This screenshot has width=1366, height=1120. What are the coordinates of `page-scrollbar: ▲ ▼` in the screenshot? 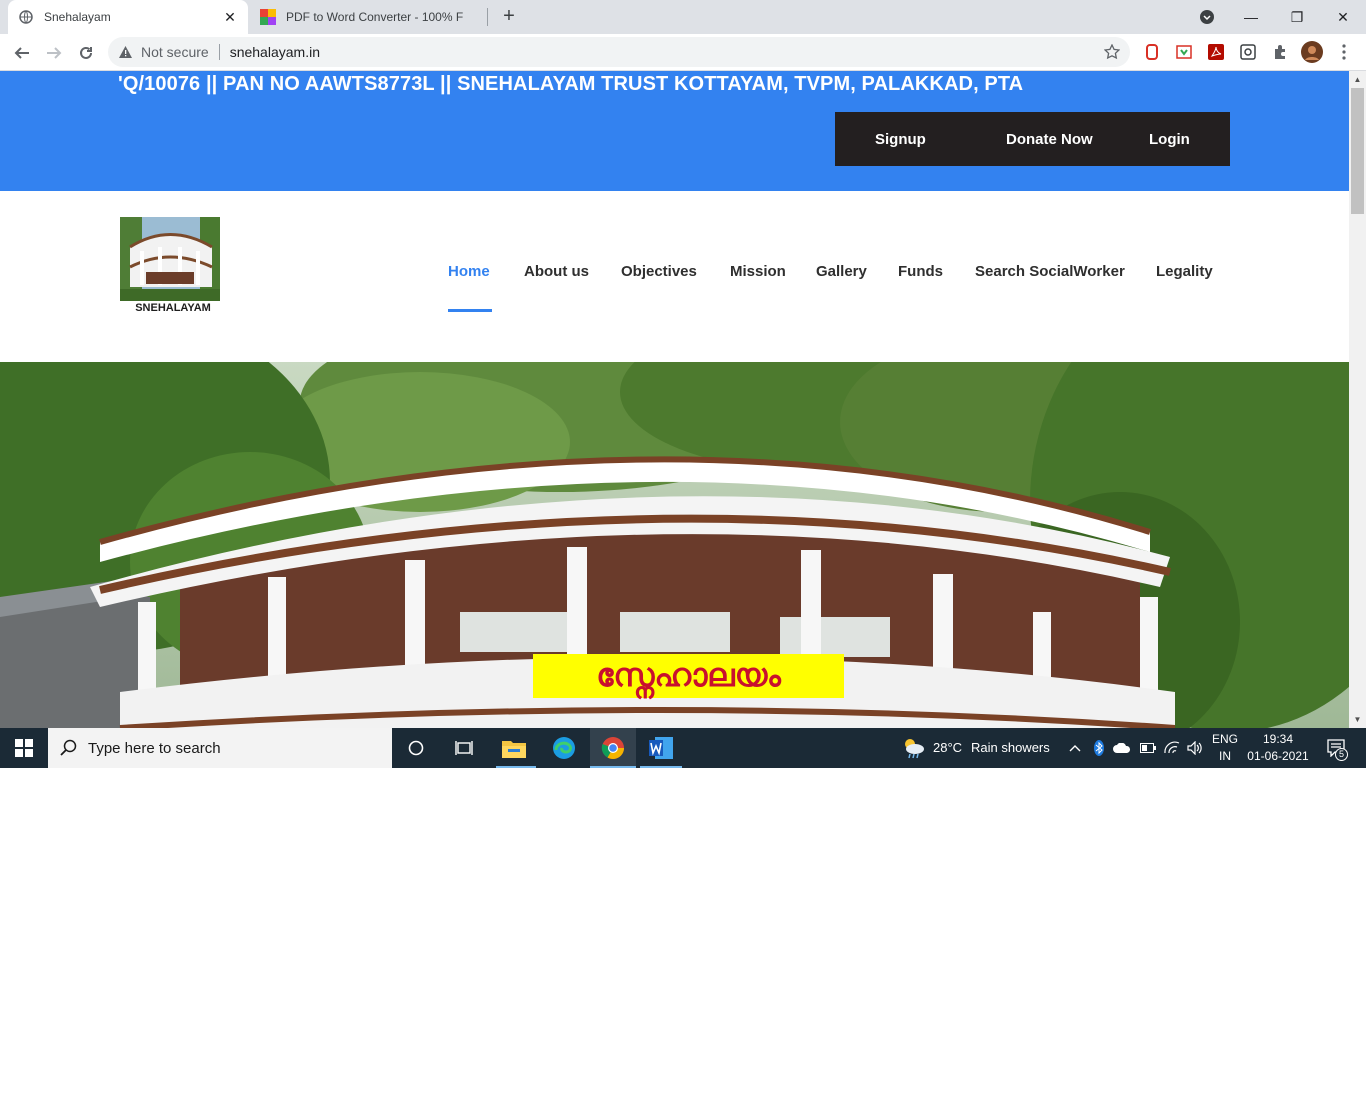 It's located at (1357, 399).